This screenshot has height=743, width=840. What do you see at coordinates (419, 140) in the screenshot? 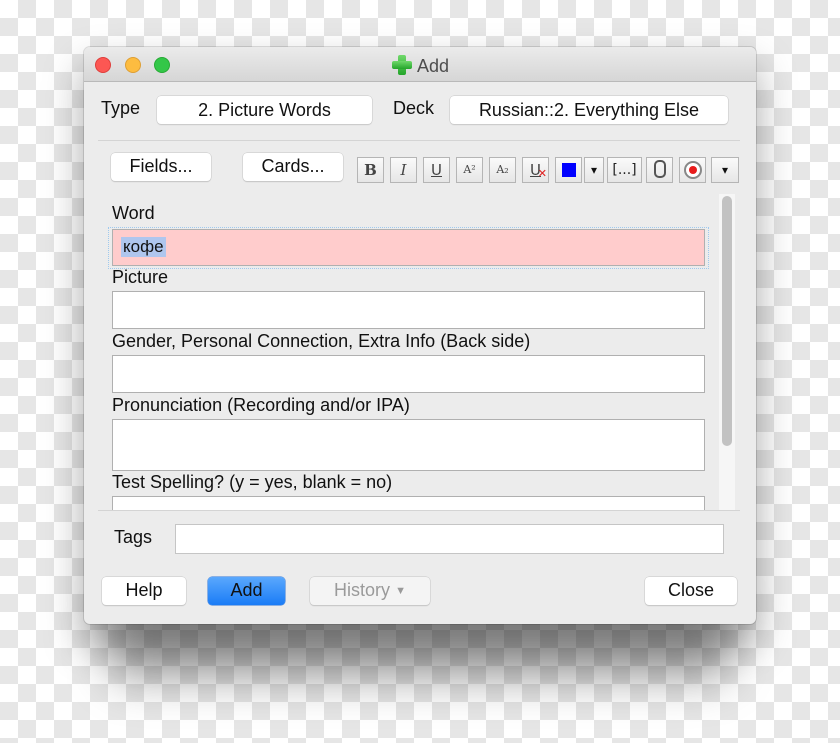
I see `header-divider` at bounding box center [419, 140].